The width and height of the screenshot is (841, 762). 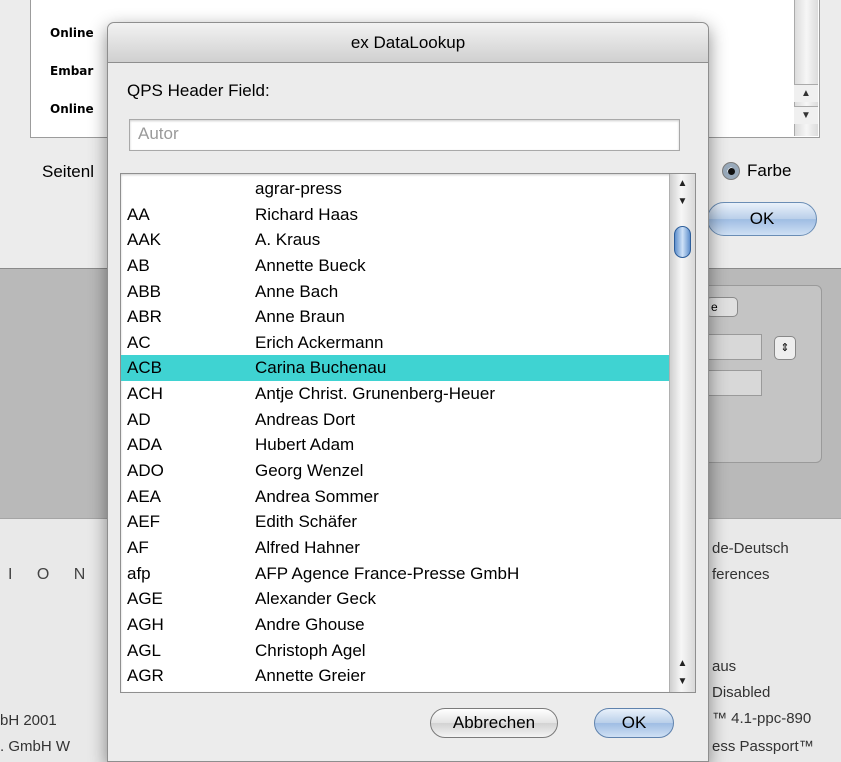 What do you see at coordinates (769, 171) in the screenshot?
I see `farbe-radio-label: Farbe` at bounding box center [769, 171].